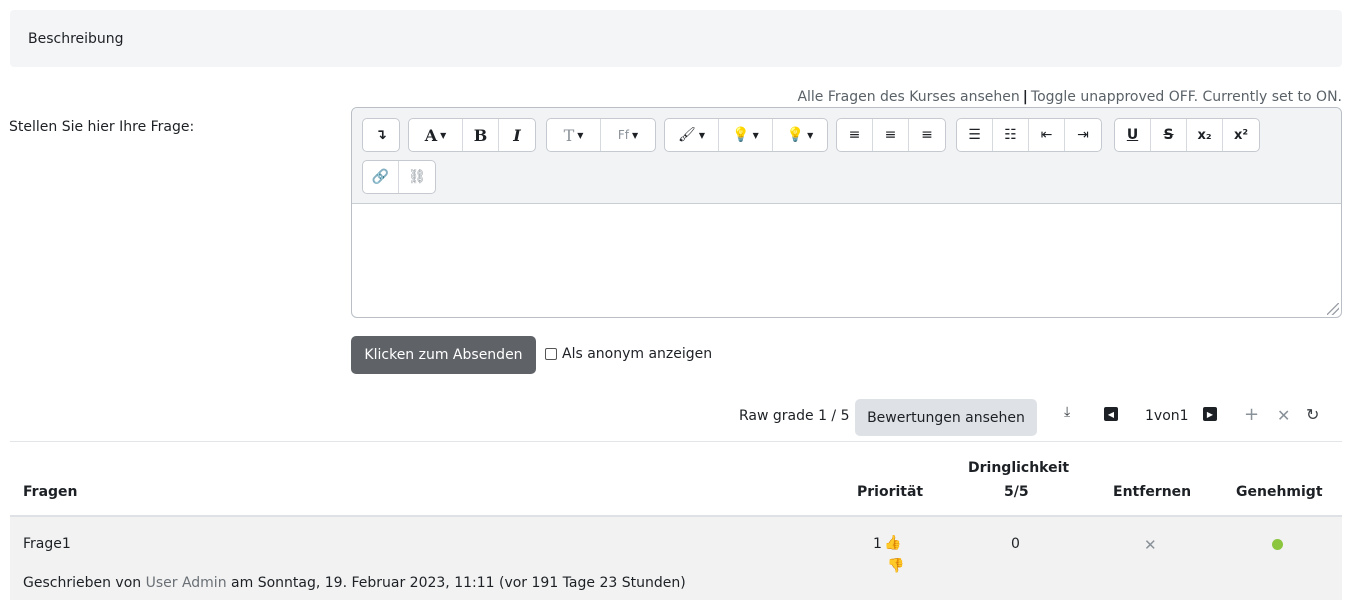  I want to click on submit-button: Klicken zum Absenden, so click(443, 355).